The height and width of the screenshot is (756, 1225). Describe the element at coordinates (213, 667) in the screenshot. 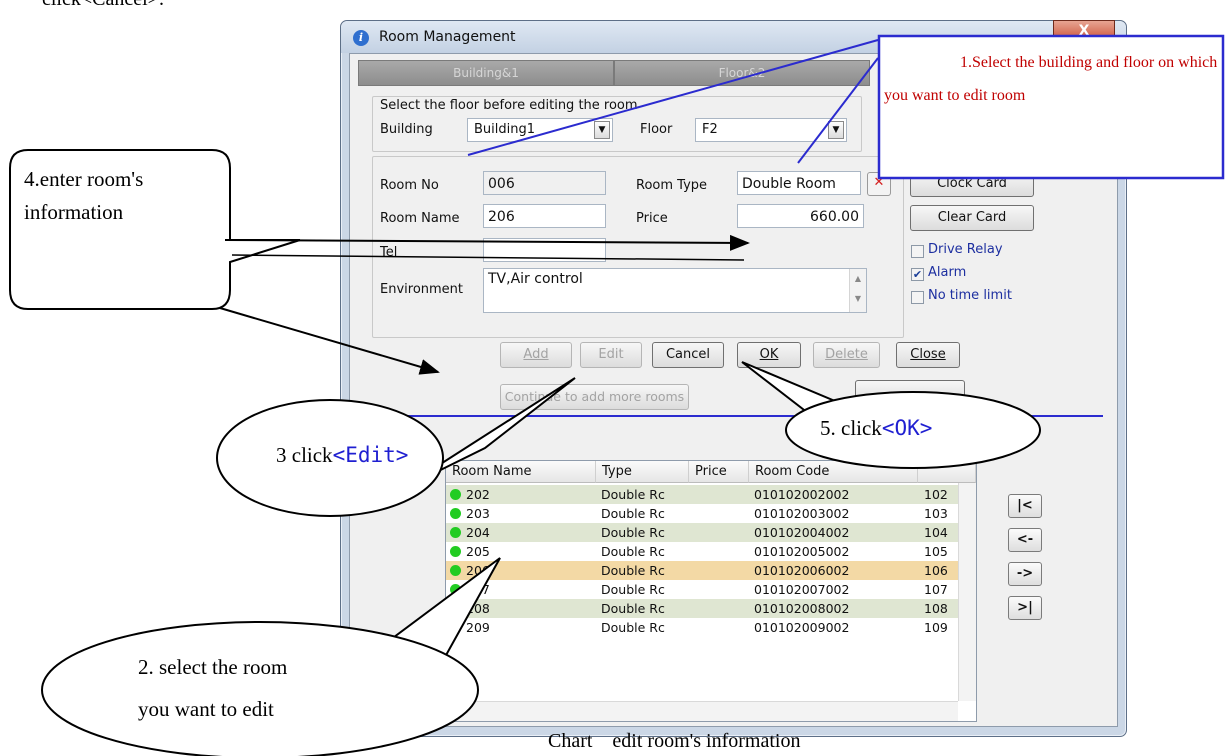

I see `step2-callout-line1: 2. select the room` at that location.